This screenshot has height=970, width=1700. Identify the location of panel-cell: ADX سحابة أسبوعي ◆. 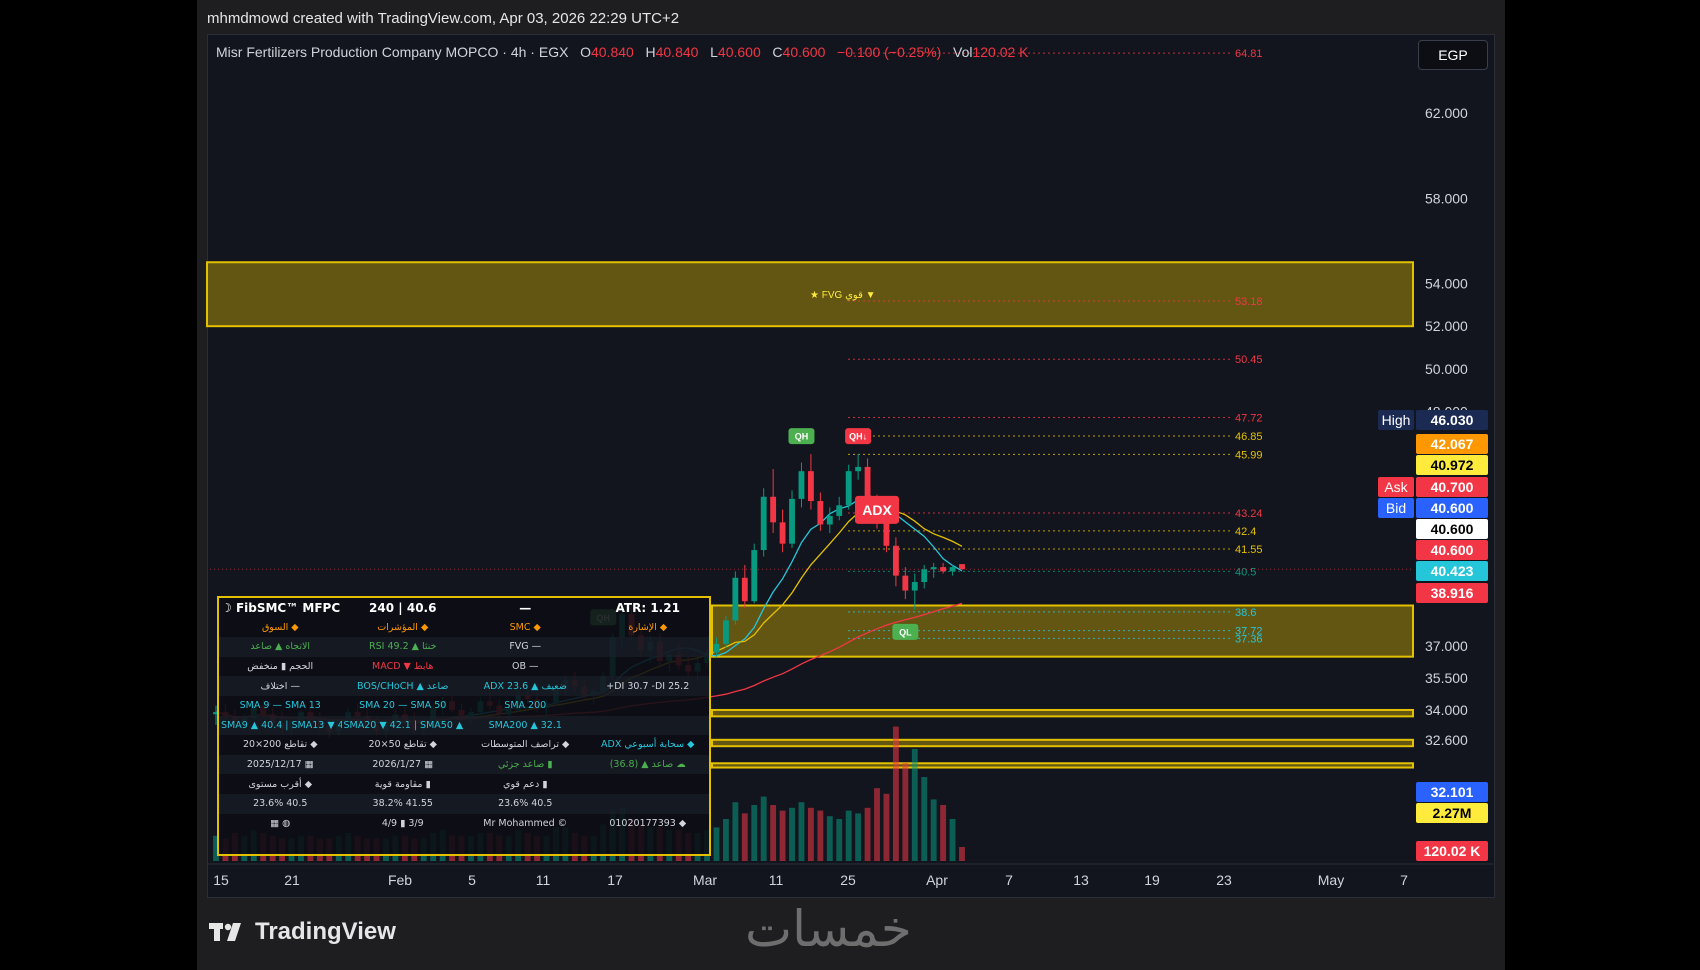
(648, 745).